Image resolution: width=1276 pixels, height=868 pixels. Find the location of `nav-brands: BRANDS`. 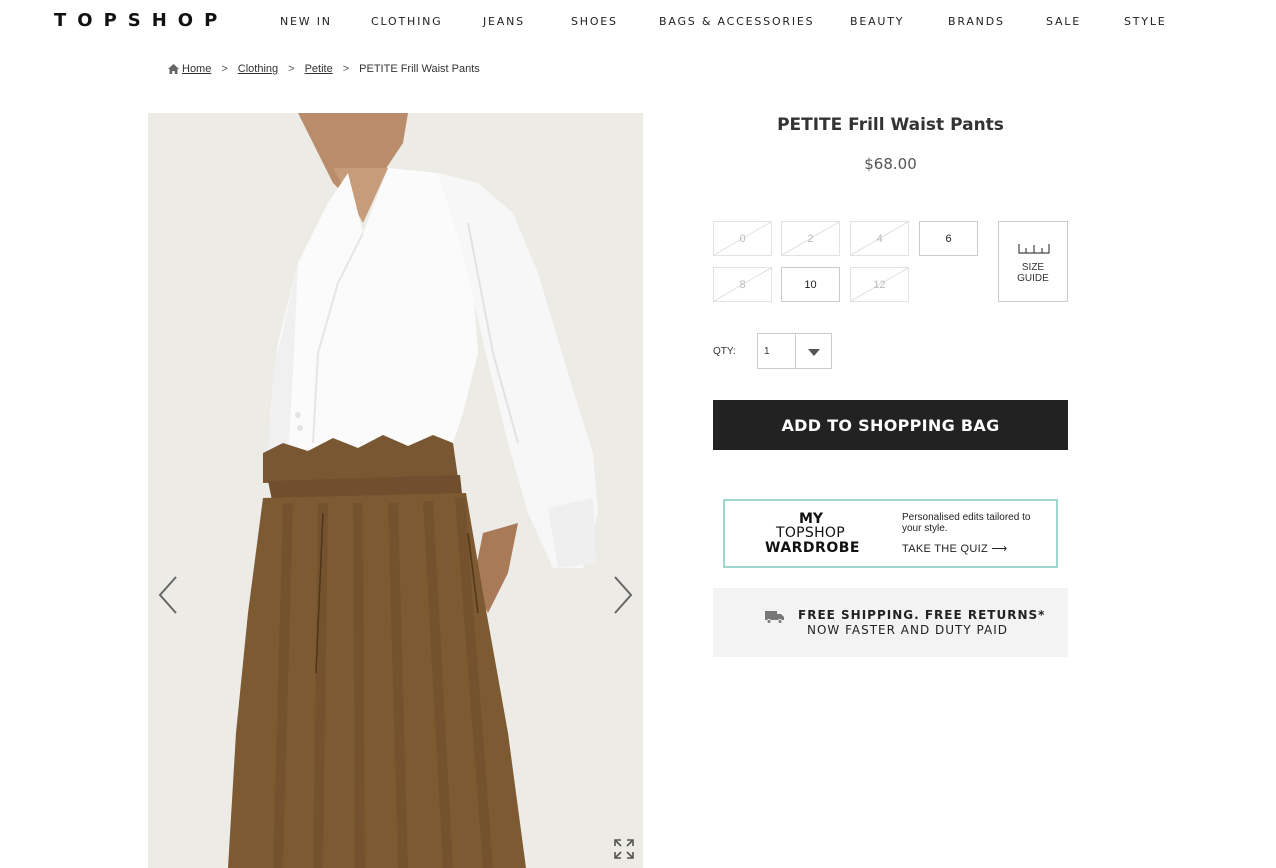

nav-brands: BRANDS is located at coordinates (976, 21).